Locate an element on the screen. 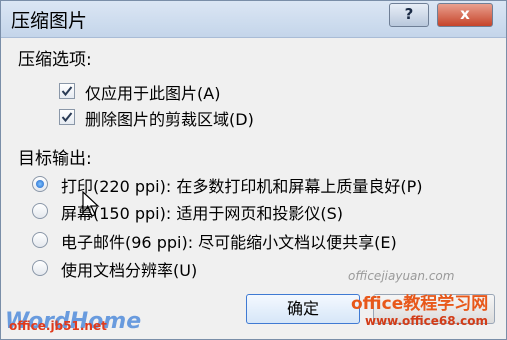 This screenshot has height=340, width=507. print-radio is located at coordinates (40, 184).